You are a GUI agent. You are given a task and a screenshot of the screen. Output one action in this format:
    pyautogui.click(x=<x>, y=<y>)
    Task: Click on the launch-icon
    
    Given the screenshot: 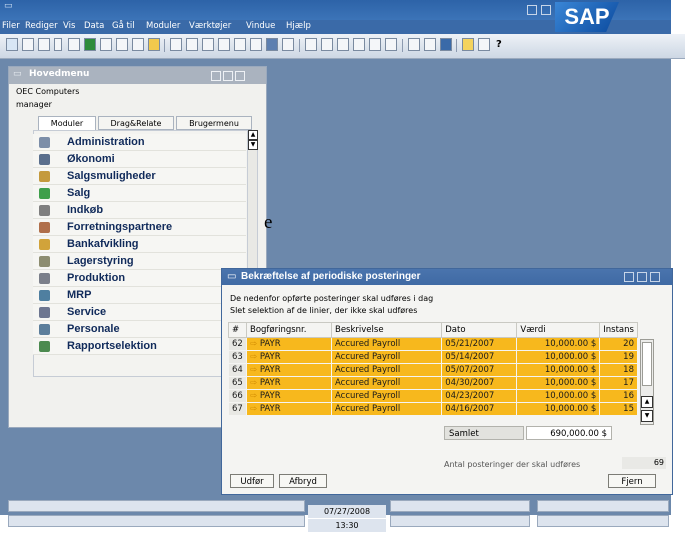 What is the action you would take?
    pyautogui.click(x=138, y=44)
    